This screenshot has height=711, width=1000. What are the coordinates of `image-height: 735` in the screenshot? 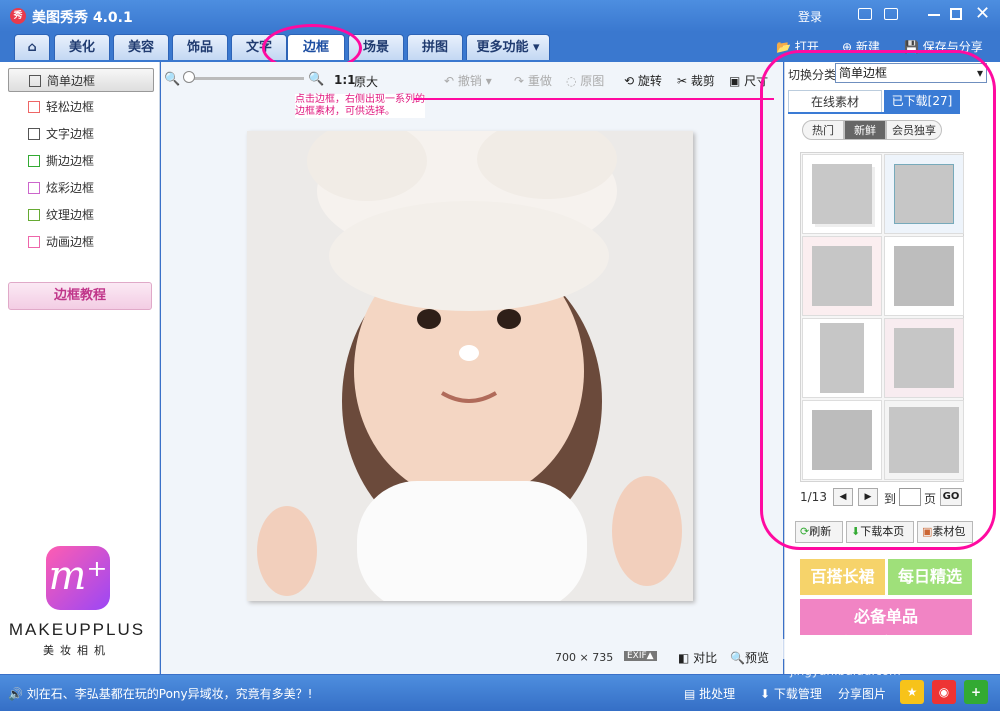 It's located at (603, 657).